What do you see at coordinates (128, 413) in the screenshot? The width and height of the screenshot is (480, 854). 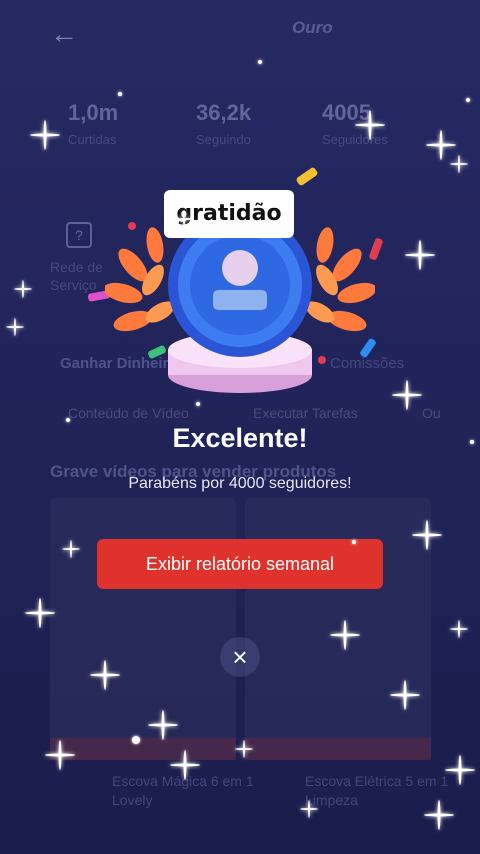 I see `tab-video-content: Conteúdo de Vídeo` at bounding box center [128, 413].